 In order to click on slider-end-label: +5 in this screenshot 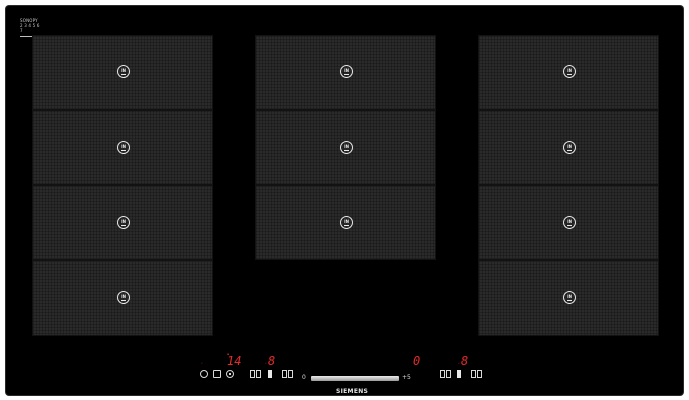, I will do `click(406, 377)`.